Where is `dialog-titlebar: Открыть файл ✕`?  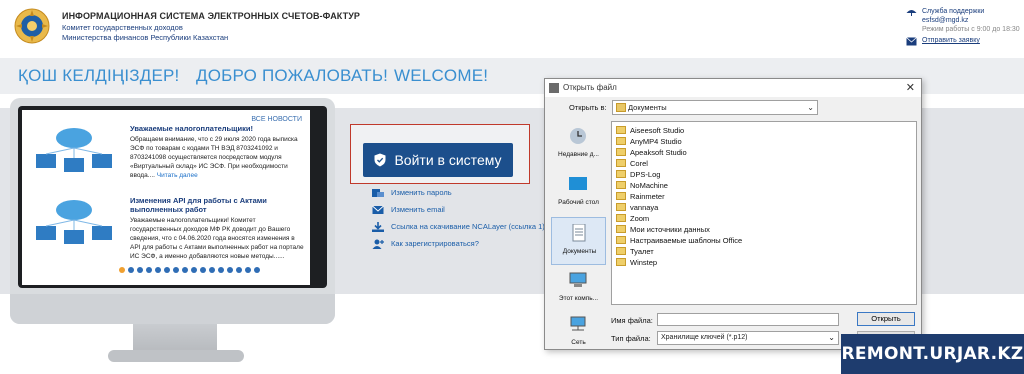
dialog-titlebar: Открыть файл ✕ is located at coordinates (733, 88).